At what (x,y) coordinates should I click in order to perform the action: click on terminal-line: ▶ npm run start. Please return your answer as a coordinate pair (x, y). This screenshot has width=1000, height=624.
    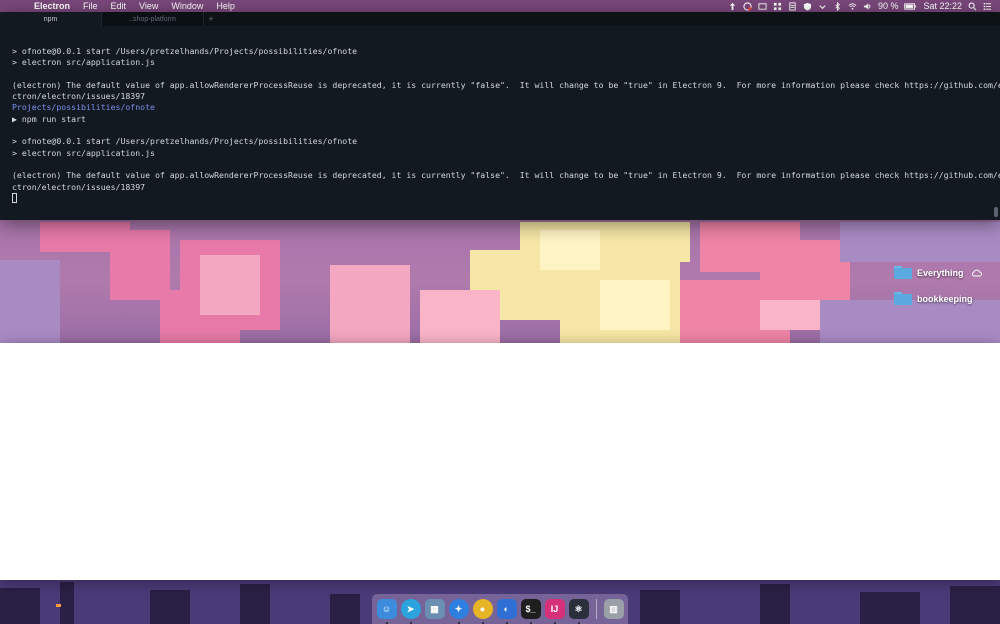
    Looking at the image, I should click on (49, 118).